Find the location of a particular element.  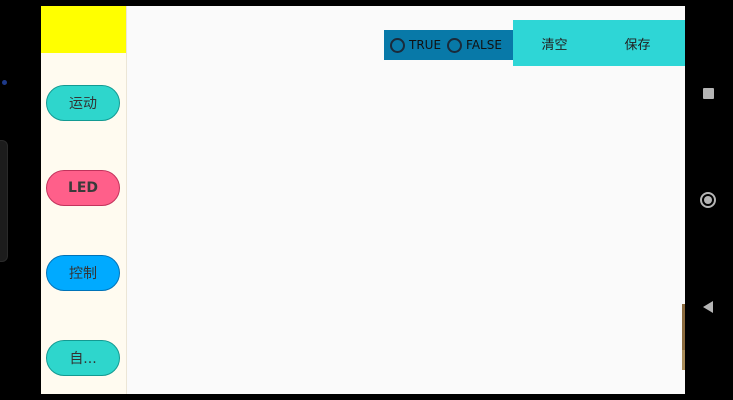

back-icon is located at coordinates (708, 307).